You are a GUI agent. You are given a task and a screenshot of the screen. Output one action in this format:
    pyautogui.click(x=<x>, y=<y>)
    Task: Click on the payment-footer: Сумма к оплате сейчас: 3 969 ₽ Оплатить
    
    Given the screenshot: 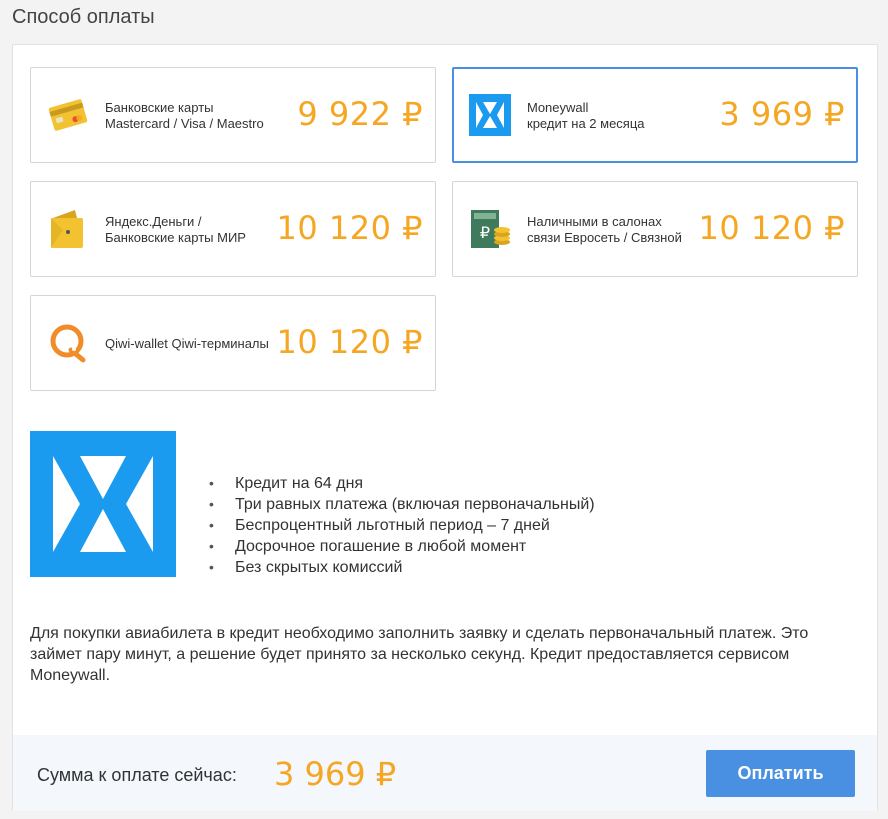 What is the action you would take?
    pyautogui.click(x=445, y=773)
    